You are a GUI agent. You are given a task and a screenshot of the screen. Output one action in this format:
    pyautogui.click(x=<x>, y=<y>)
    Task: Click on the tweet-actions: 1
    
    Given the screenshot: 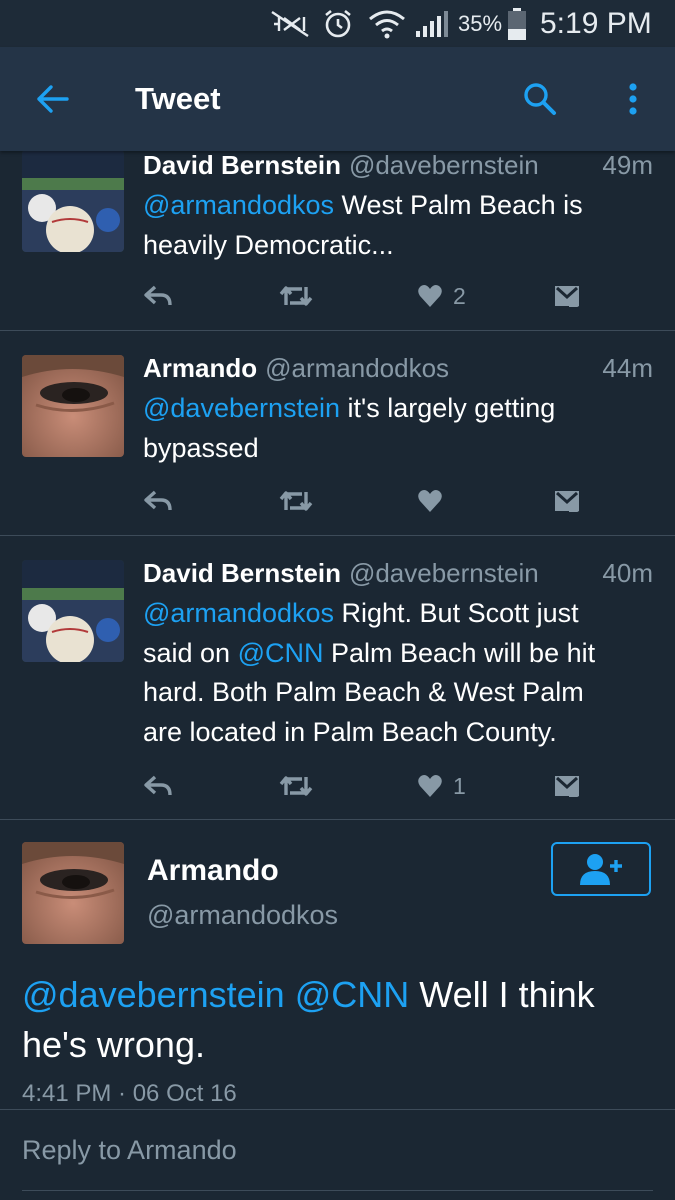 What is the action you would take?
    pyautogui.click(x=373, y=786)
    